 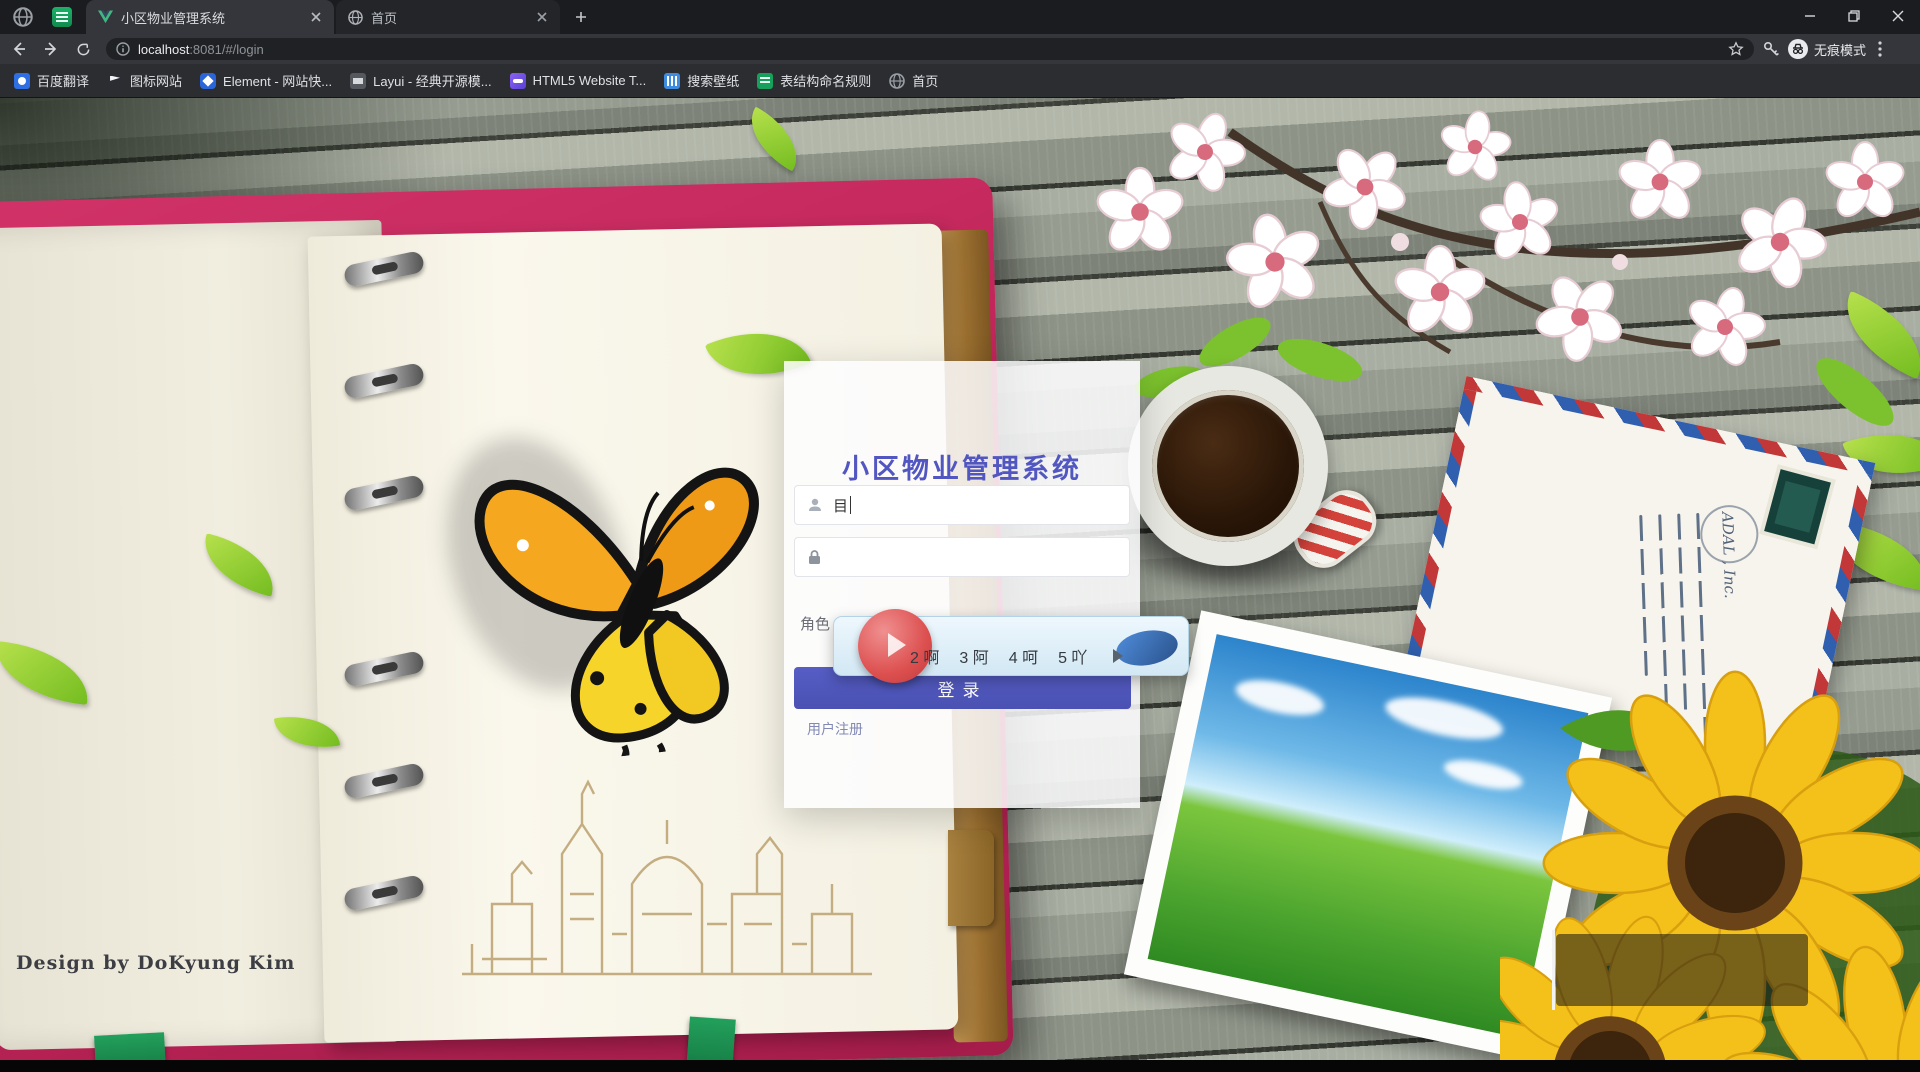 I want to click on browser-menu-icon, so click(x=1880, y=49).